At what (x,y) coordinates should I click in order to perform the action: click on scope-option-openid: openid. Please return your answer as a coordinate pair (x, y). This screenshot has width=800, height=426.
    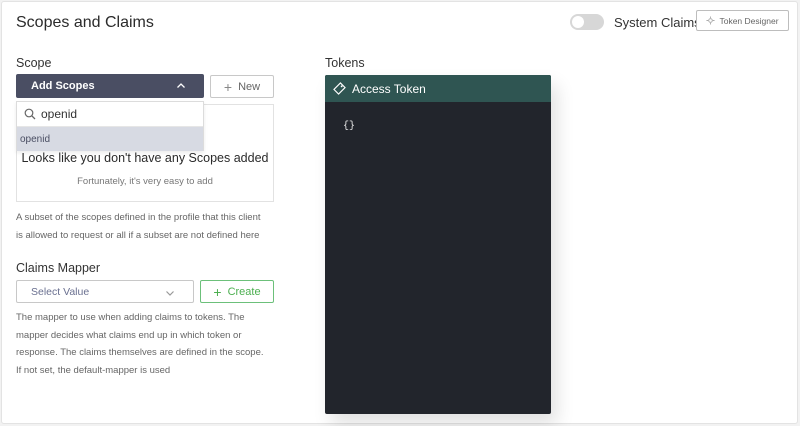
    Looking at the image, I should click on (110, 139).